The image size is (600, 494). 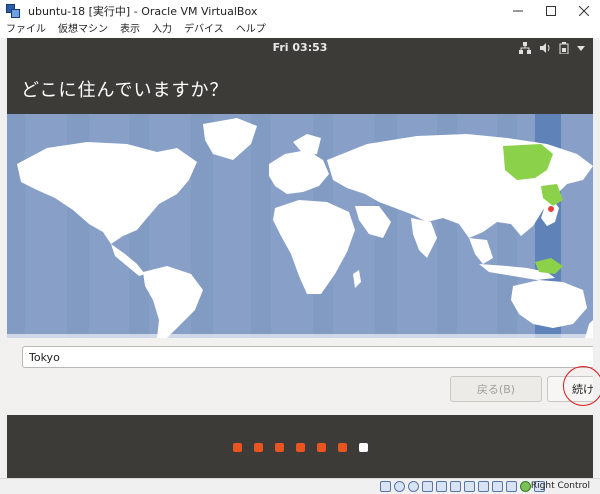 I want to click on vm-status-bar: Right Control, so click(x=300, y=486).